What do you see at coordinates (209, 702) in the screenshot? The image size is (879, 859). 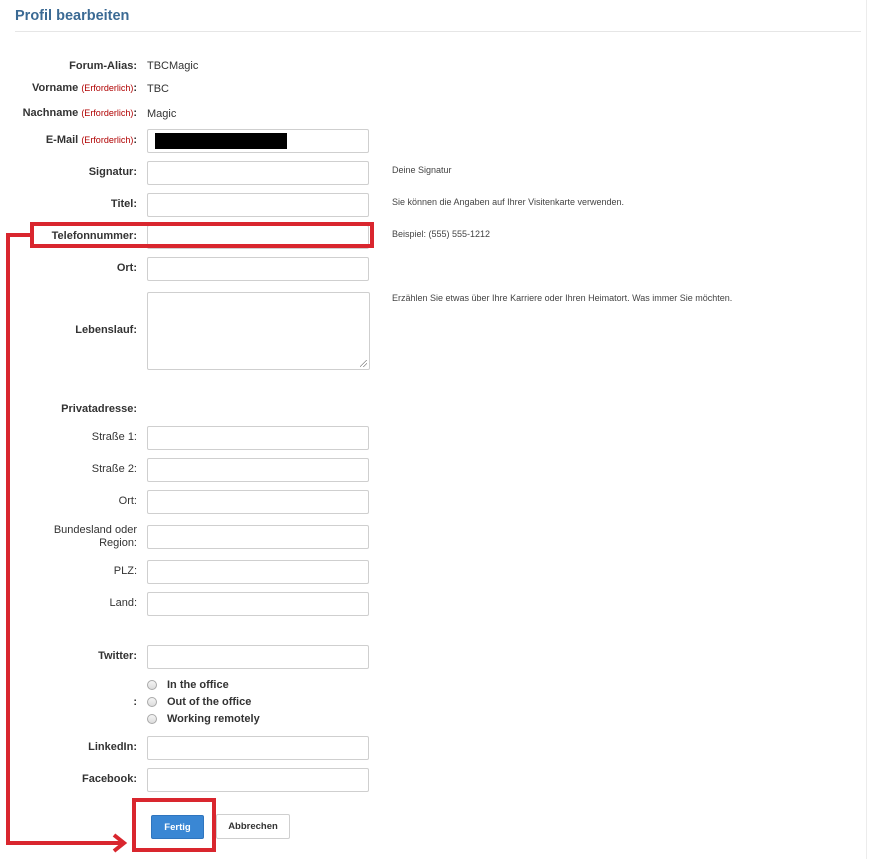 I see `status-option-label: Out of the office` at bounding box center [209, 702].